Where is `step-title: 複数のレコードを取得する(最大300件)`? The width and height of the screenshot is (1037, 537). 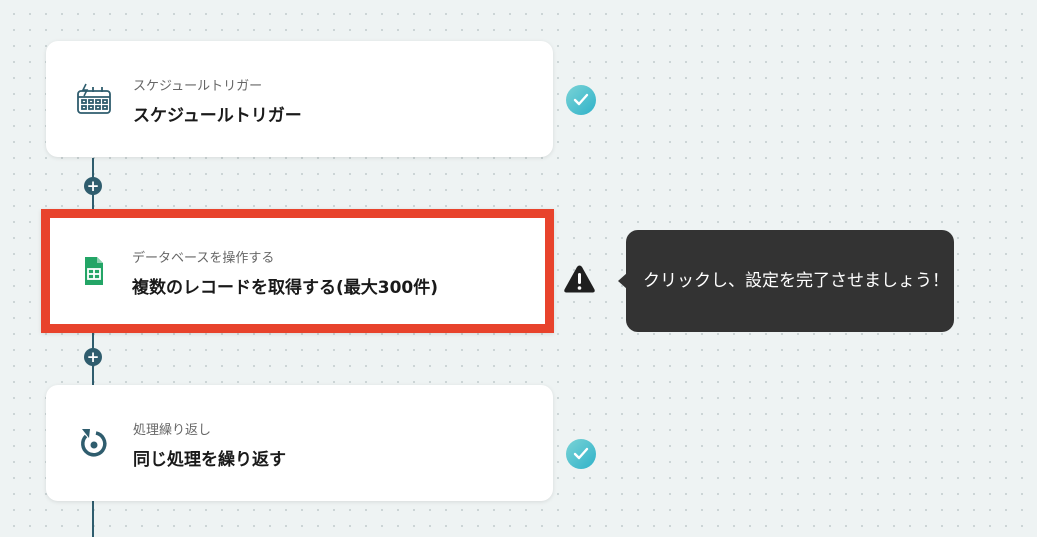
step-title: 複数のレコードを取得する(最大300件) is located at coordinates (285, 288).